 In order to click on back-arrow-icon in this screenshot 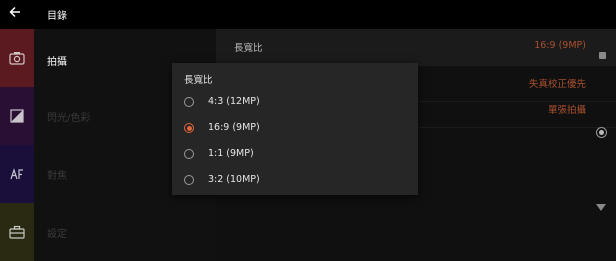, I will do `click(18, 14)`.